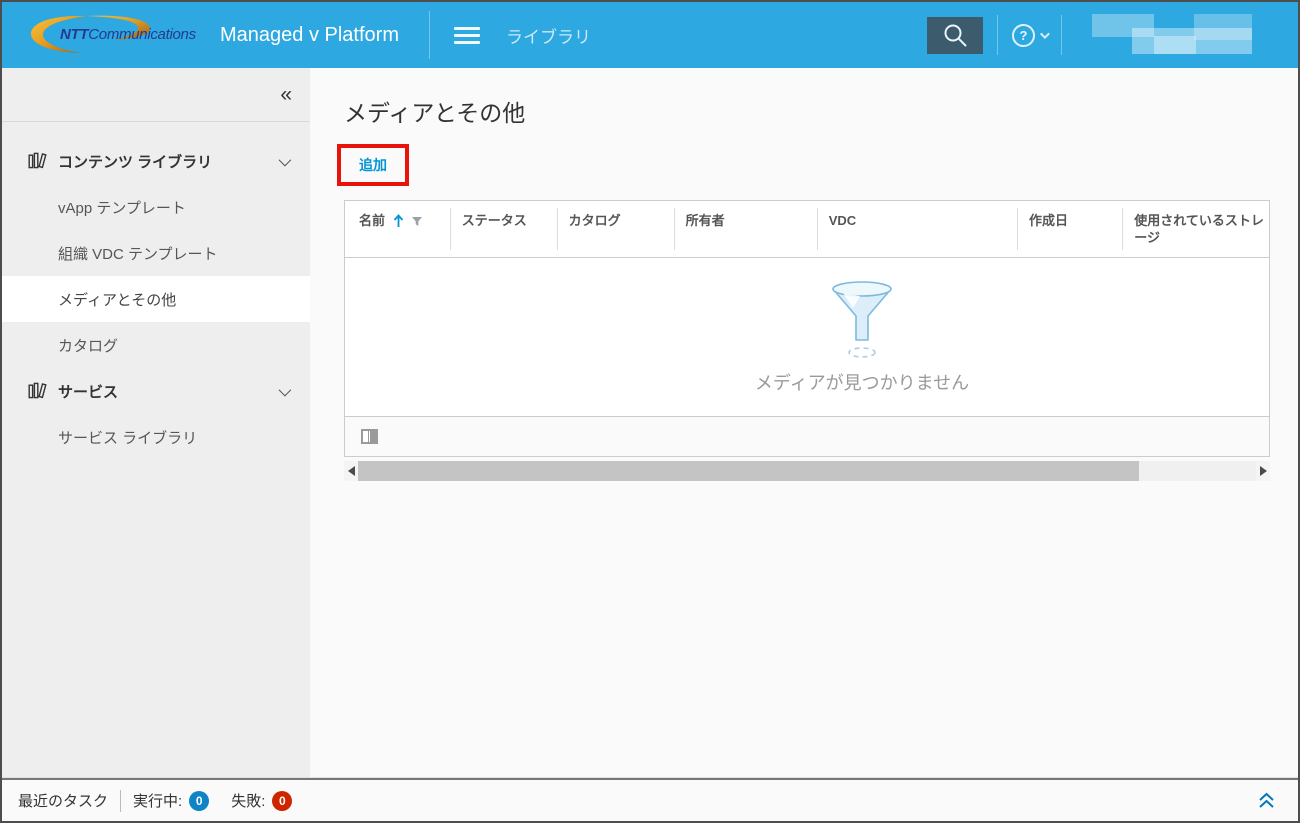 The width and height of the screenshot is (1300, 823). I want to click on annotation-highlight-box: 追加, so click(373, 165).